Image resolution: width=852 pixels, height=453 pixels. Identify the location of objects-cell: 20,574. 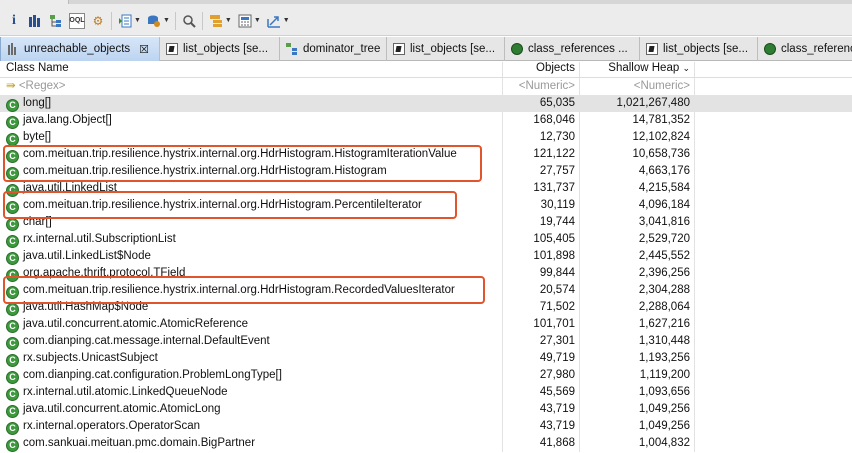
(541, 290).